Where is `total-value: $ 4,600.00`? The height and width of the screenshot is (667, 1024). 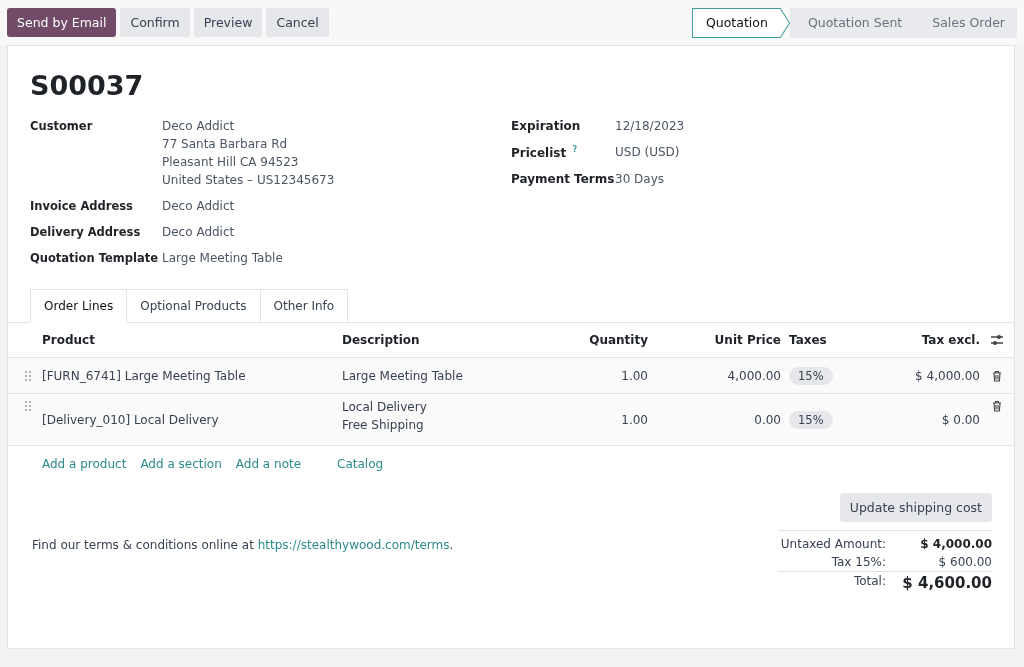 total-value: $ 4,600.00 is located at coordinates (946, 583).